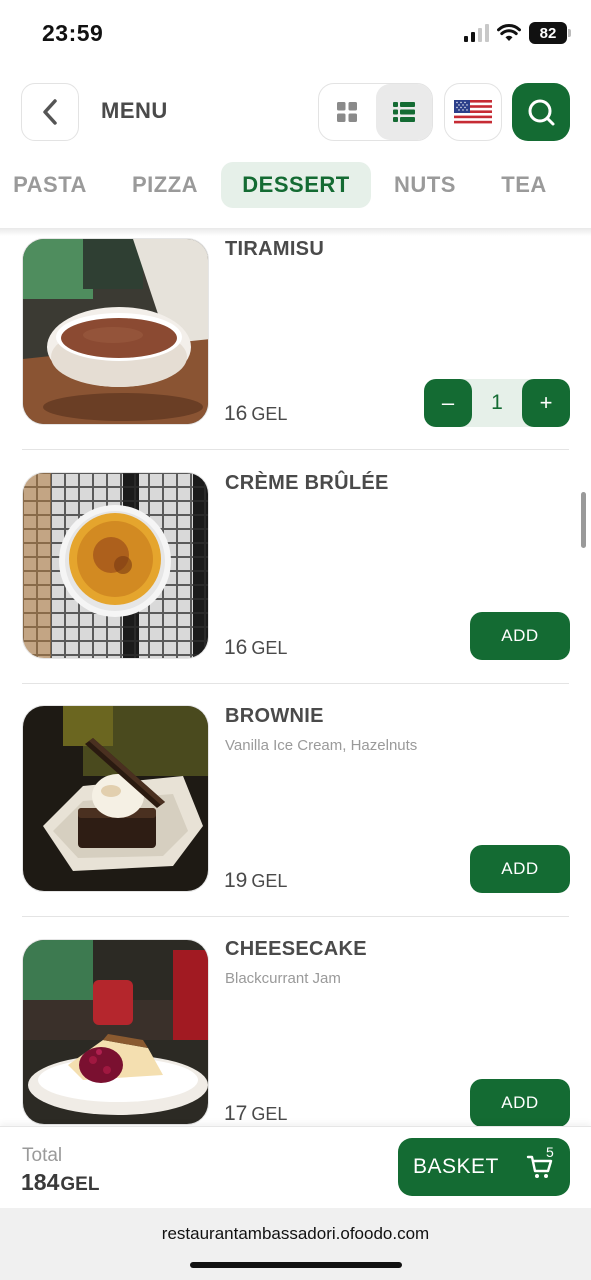 Image resolution: width=591 pixels, height=1280 pixels. I want to click on price-value: 19, so click(236, 880).